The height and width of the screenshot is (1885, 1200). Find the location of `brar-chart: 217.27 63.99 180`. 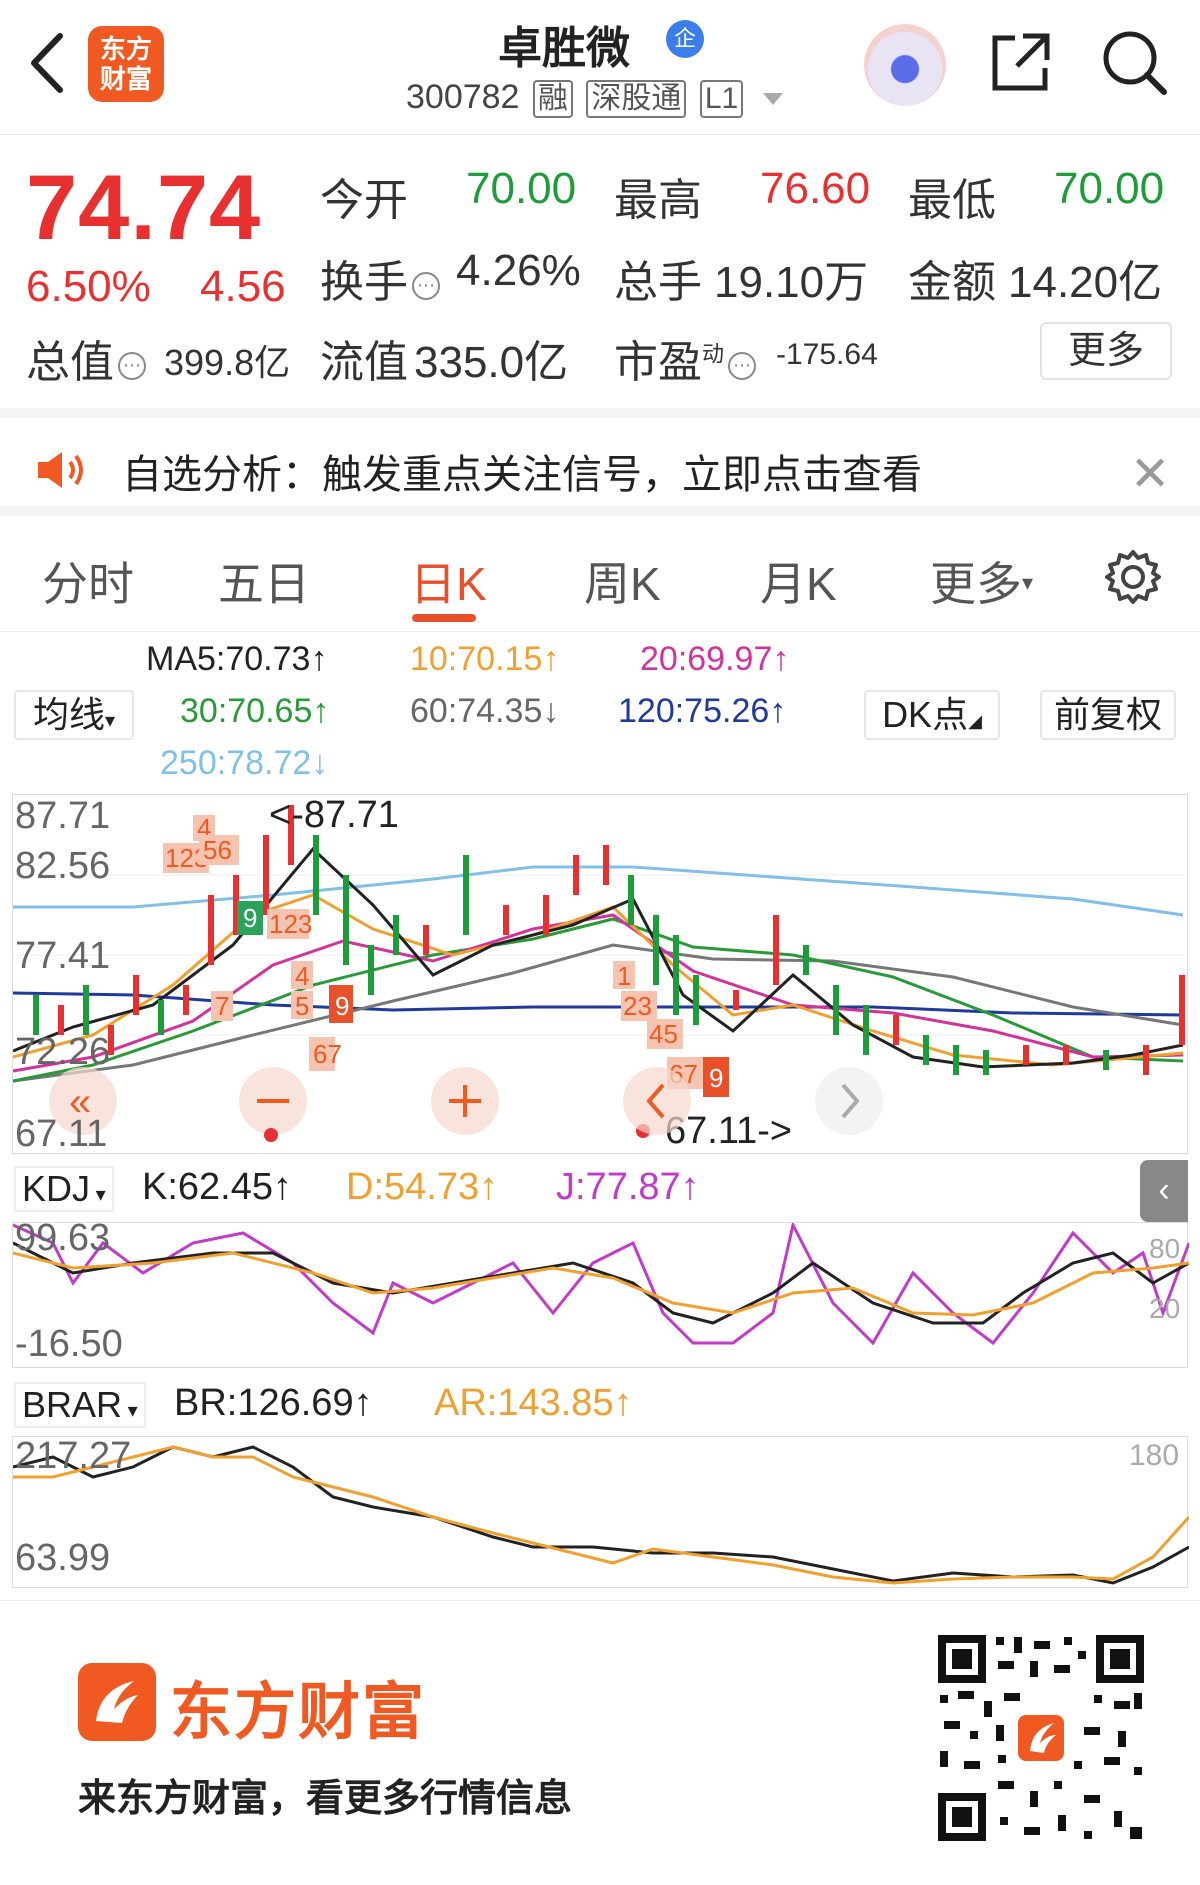

brar-chart: 217.27 63.99 180 is located at coordinates (601, 1511).